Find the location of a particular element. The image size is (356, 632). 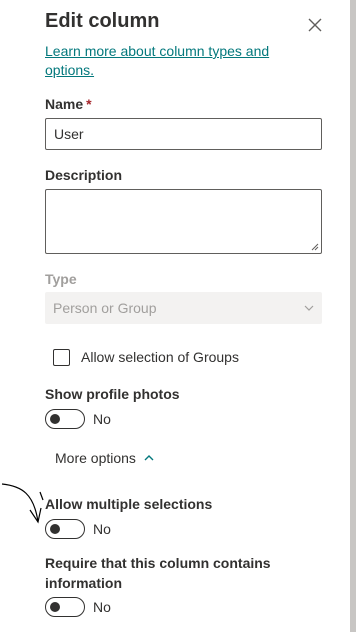

name-label: Name * is located at coordinates (68, 104).